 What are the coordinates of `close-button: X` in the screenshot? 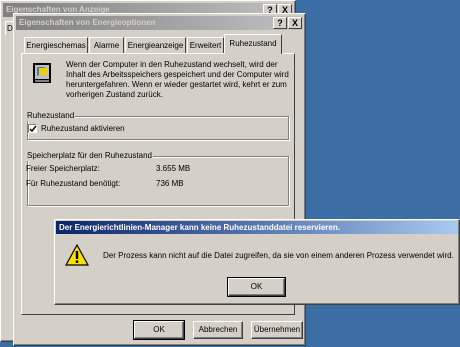 It's located at (295, 23).